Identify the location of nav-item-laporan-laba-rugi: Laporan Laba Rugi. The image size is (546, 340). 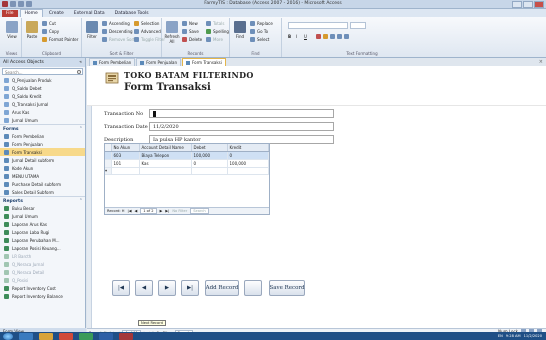
(42, 232).